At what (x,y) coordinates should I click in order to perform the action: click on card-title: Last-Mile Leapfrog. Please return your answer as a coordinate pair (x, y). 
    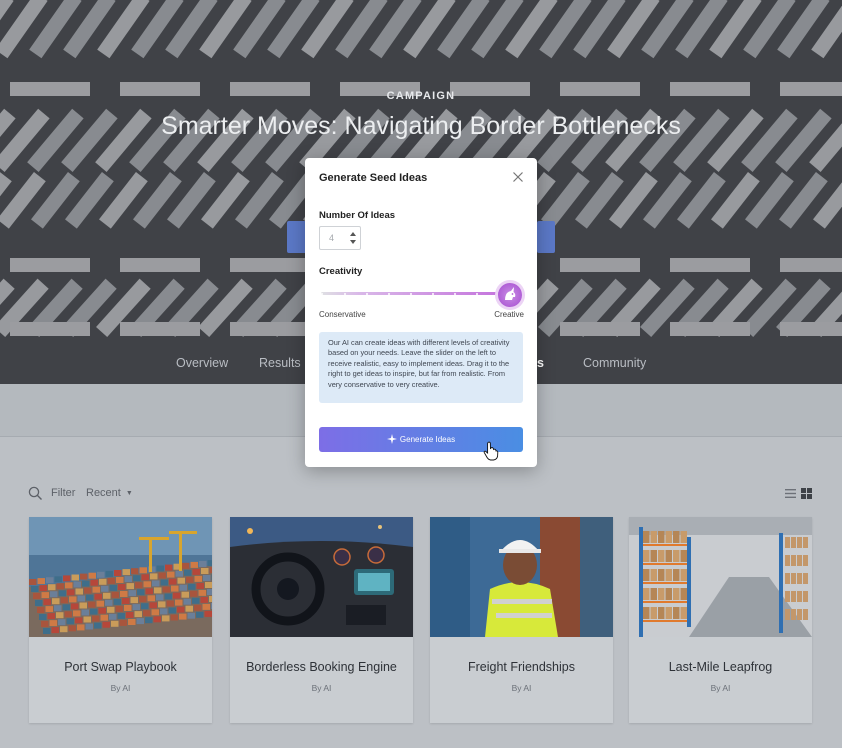
    Looking at the image, I should click on (720, 667).